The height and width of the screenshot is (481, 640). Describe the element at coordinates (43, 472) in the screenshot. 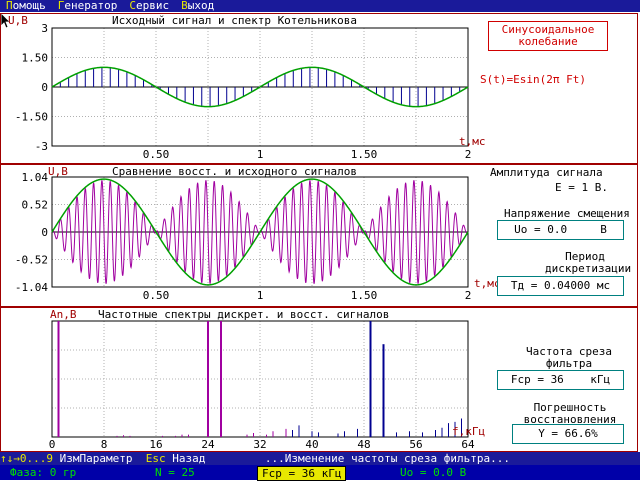

I see `status-phase: Фаза: 0 гр` at that location.